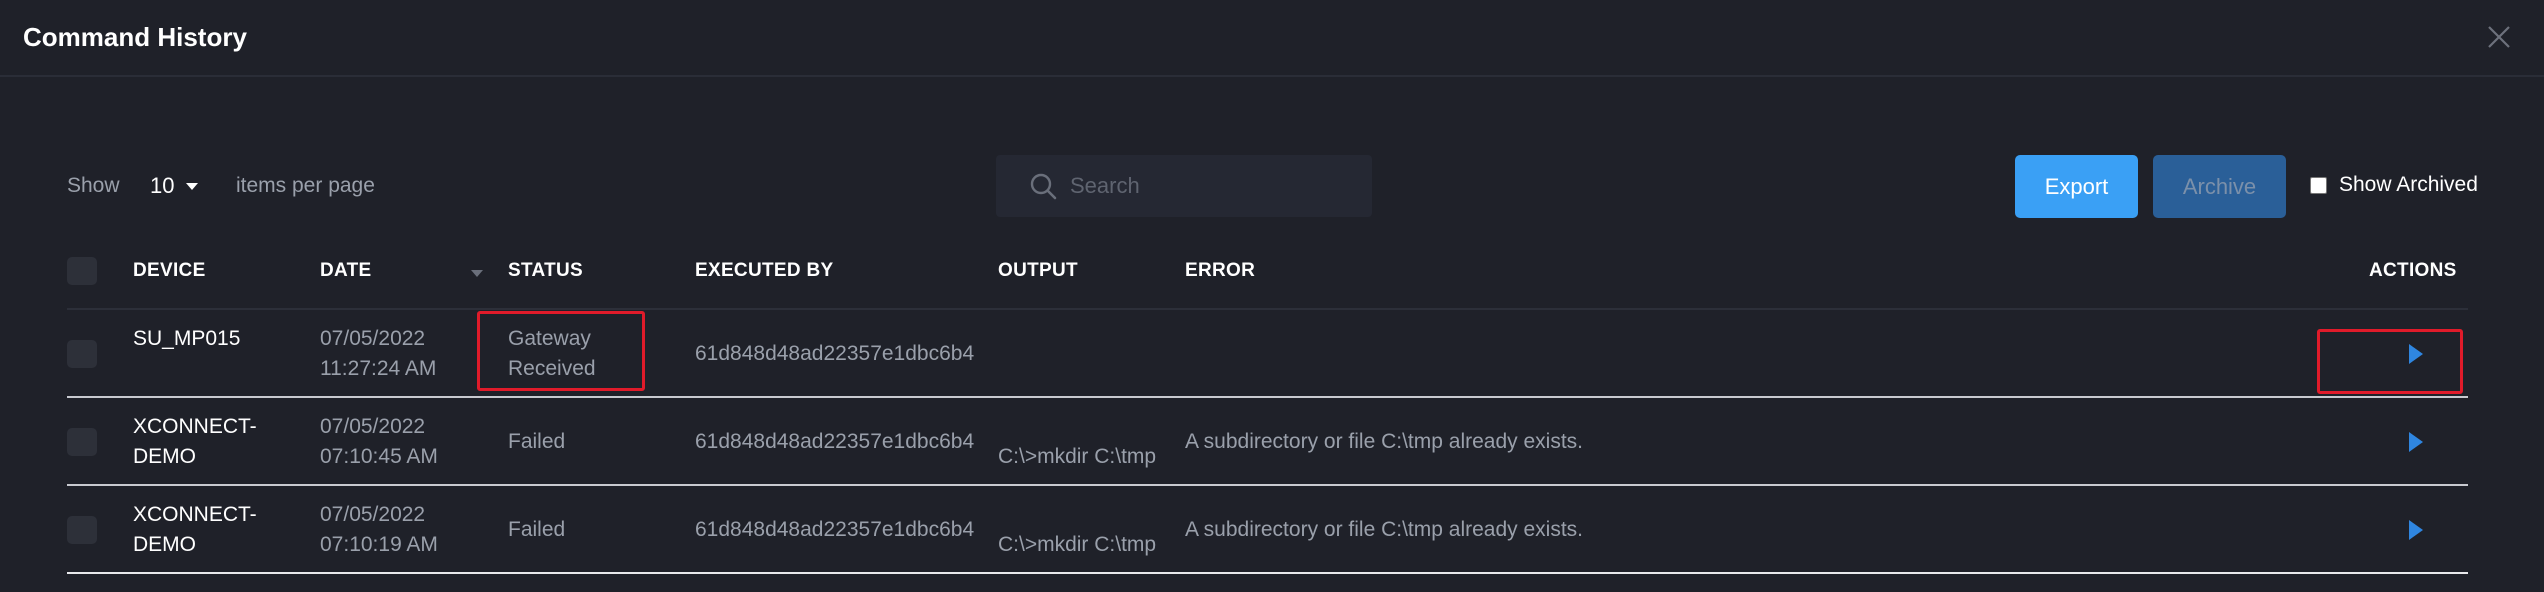 The image size is (2544, 592). Describe the element at coordinates (378, 354) in the screenshot. I see `date-cell: 07/05/2022 11:27:24 AM` at that location.